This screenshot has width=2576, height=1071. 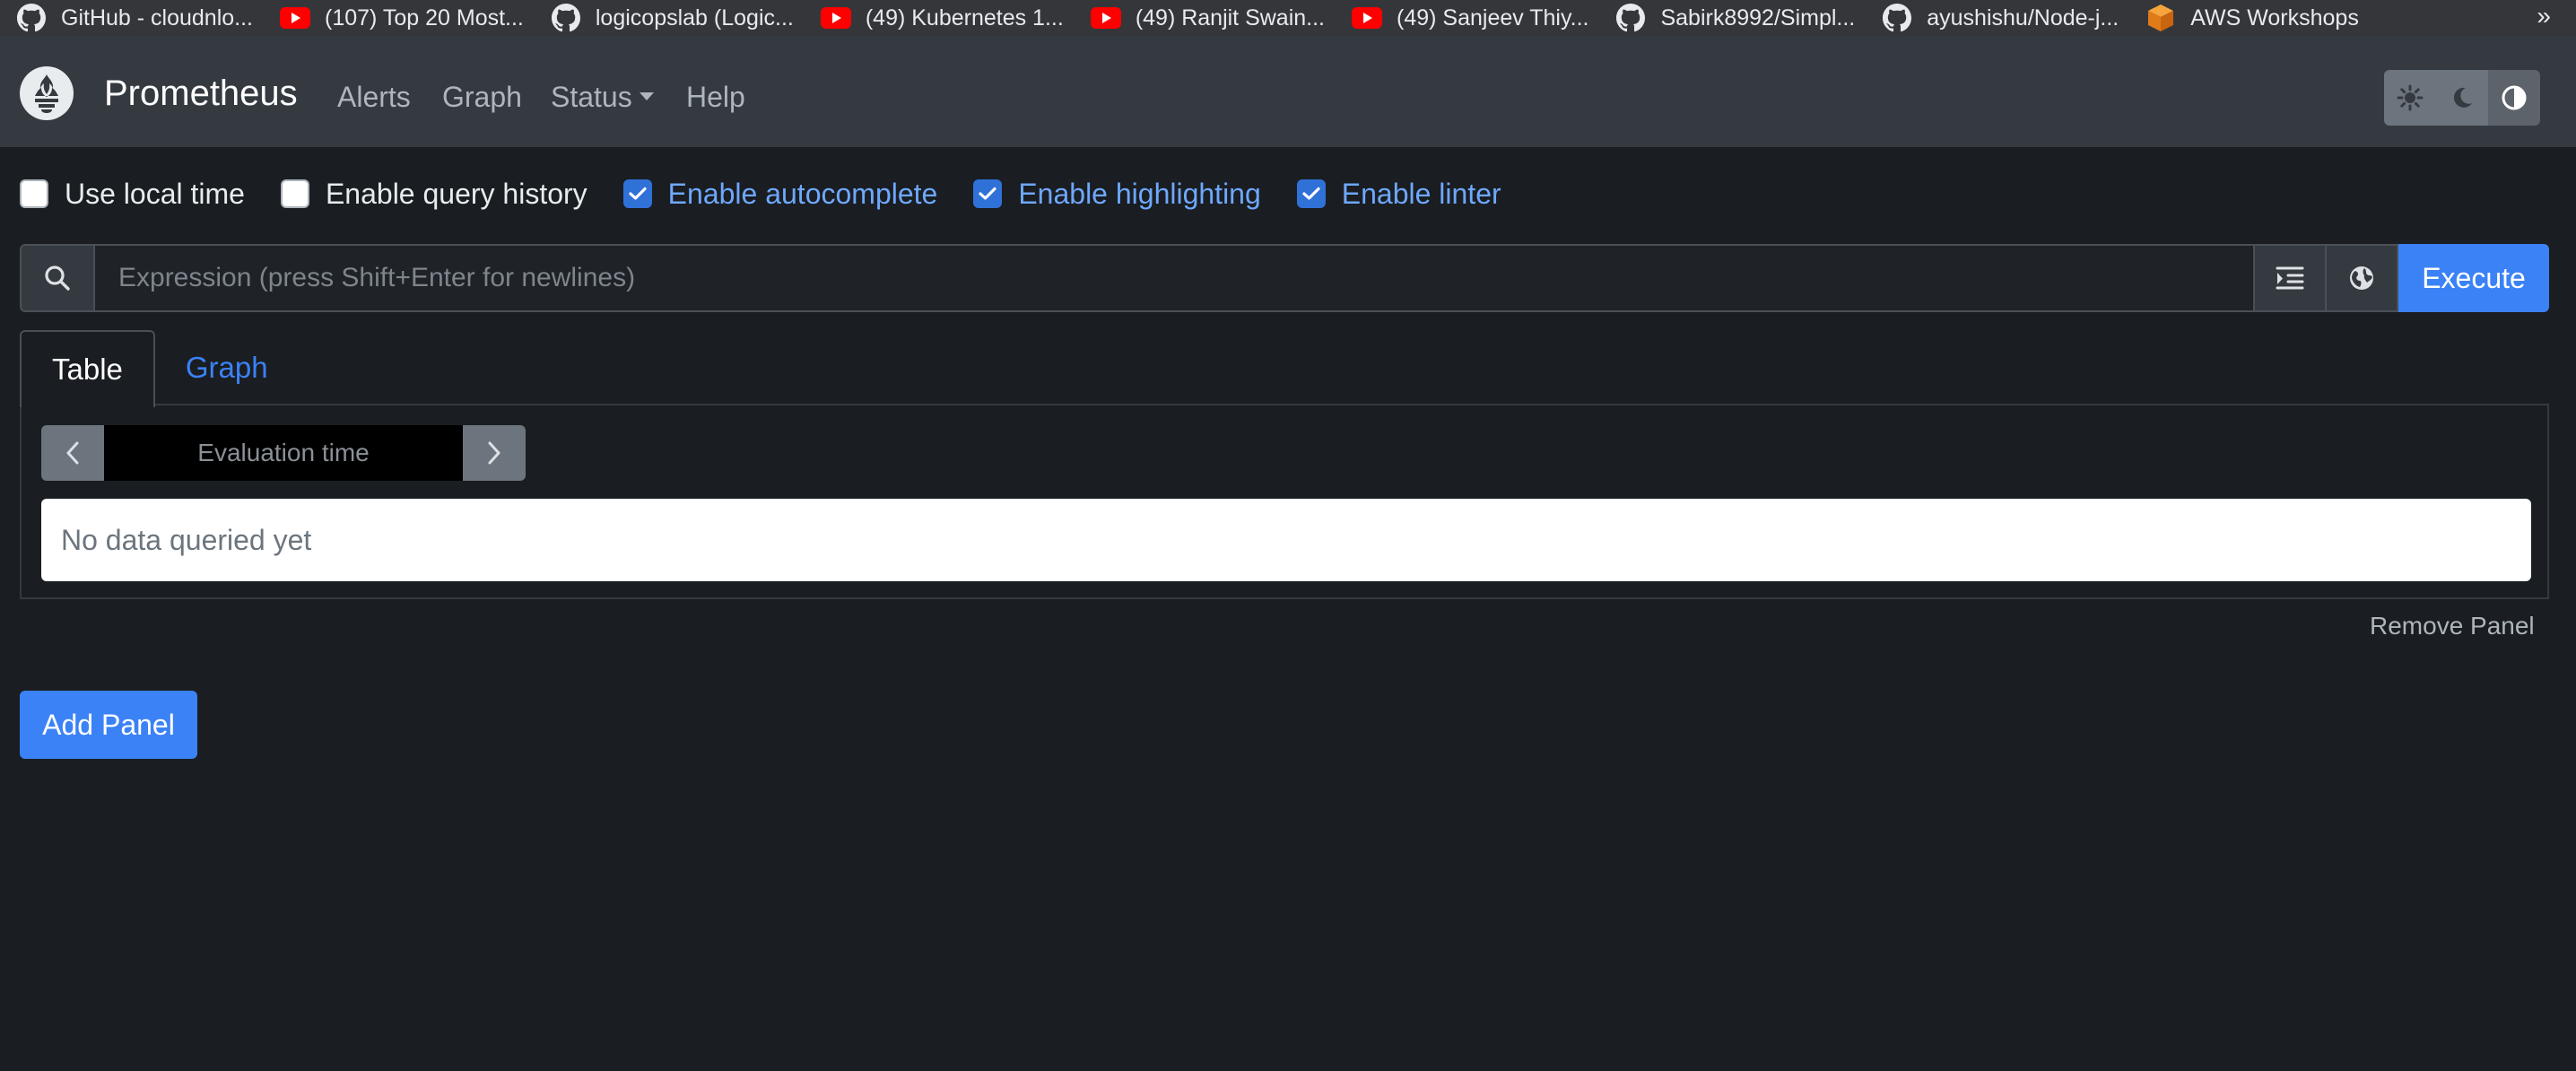 What do you see at coordinates (227, 368) in the screenshot?
I see `tab-graph: Graph` at bounding box center [227, 368].